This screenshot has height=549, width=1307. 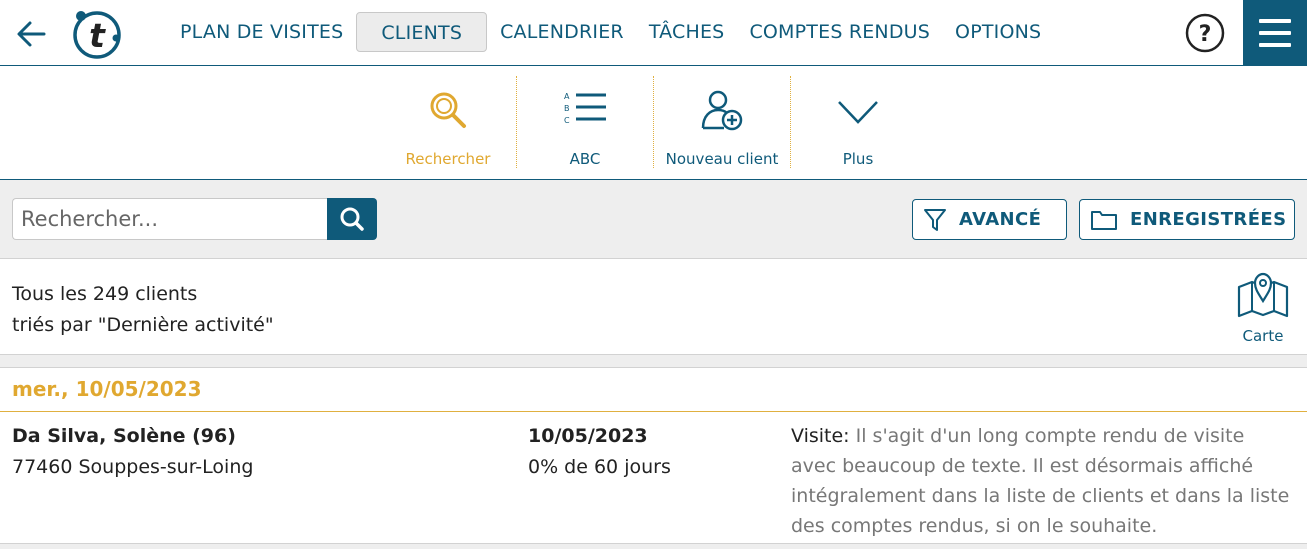 I want to click on logo-letter: t, so click(x=97, y=35).